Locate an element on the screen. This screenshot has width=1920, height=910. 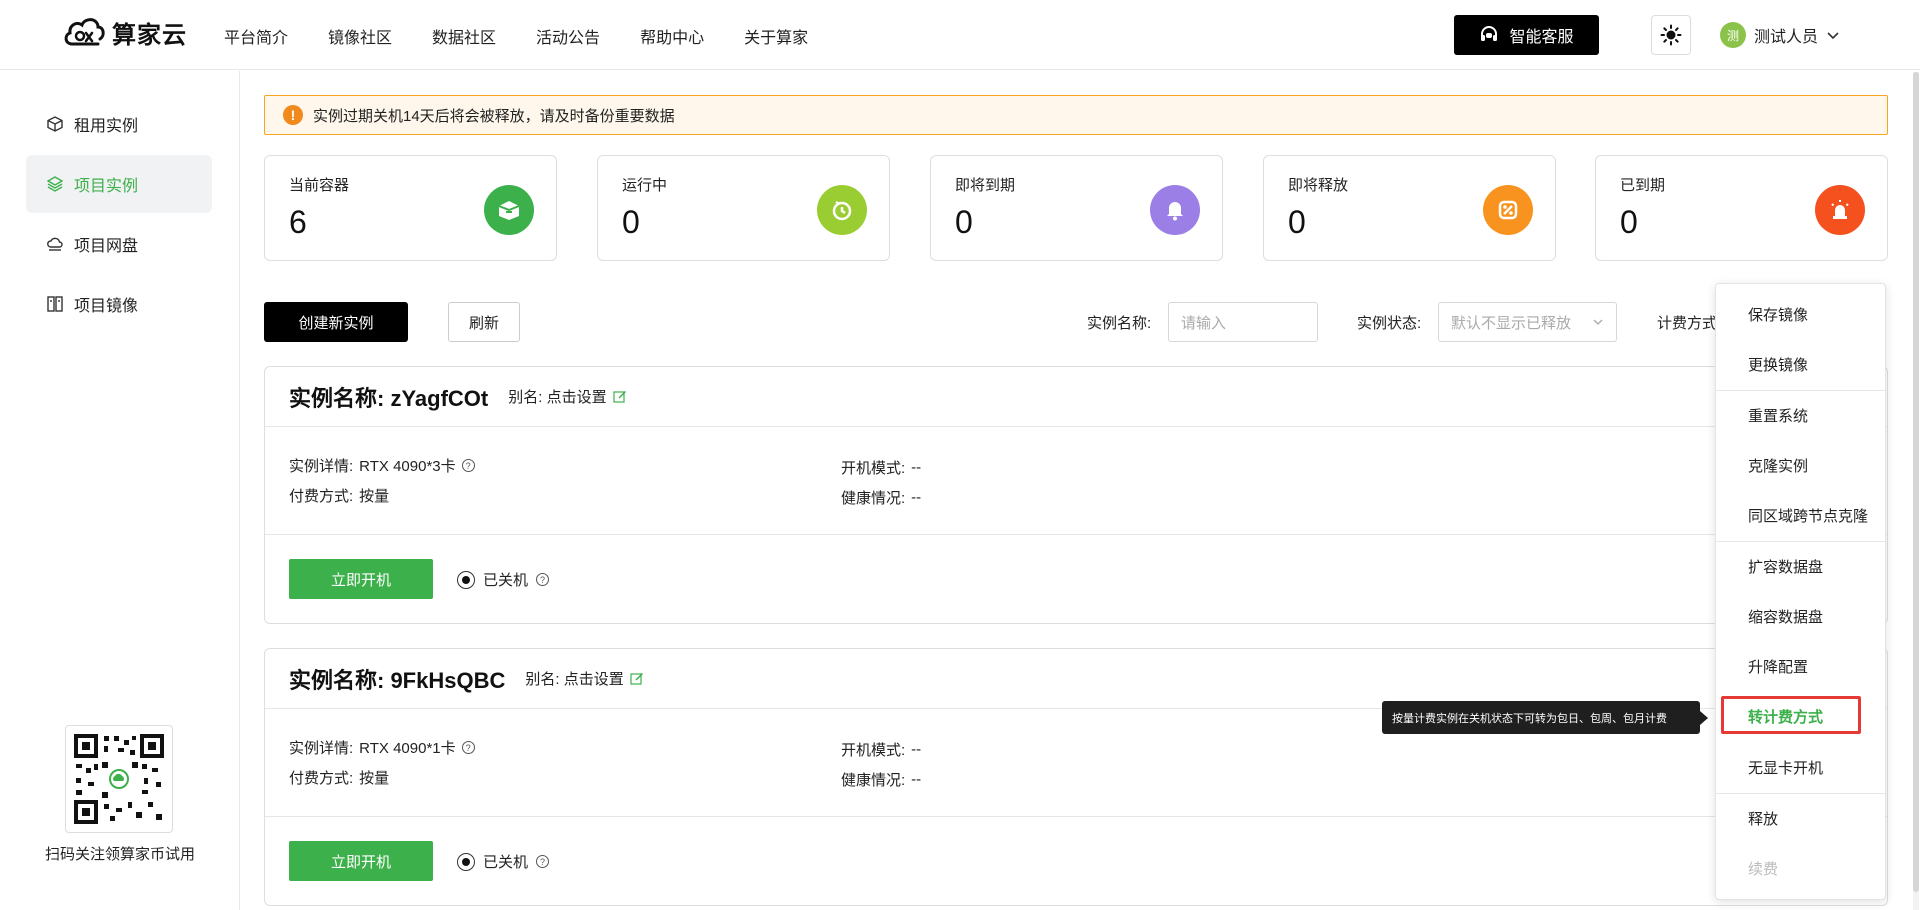
nav-item-help-center: 帮助中心 is located at coordinates (672, 36).